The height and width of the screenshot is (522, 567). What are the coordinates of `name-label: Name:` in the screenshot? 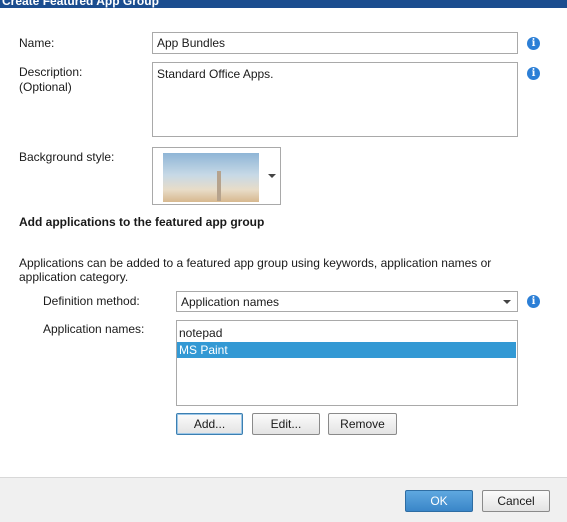 It's located at (37, 43).